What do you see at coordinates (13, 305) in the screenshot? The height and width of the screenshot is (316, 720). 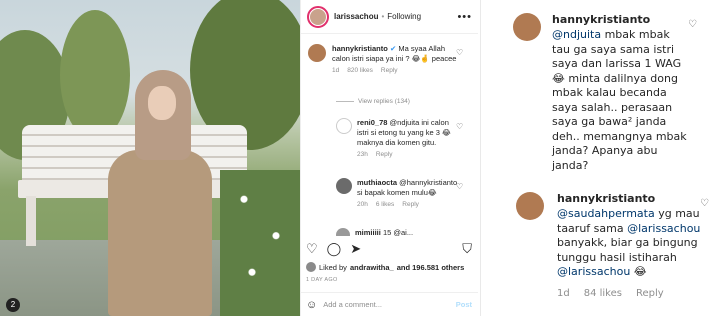 I see `photo-badge-icon: 2` at bounding box center [13, 305].